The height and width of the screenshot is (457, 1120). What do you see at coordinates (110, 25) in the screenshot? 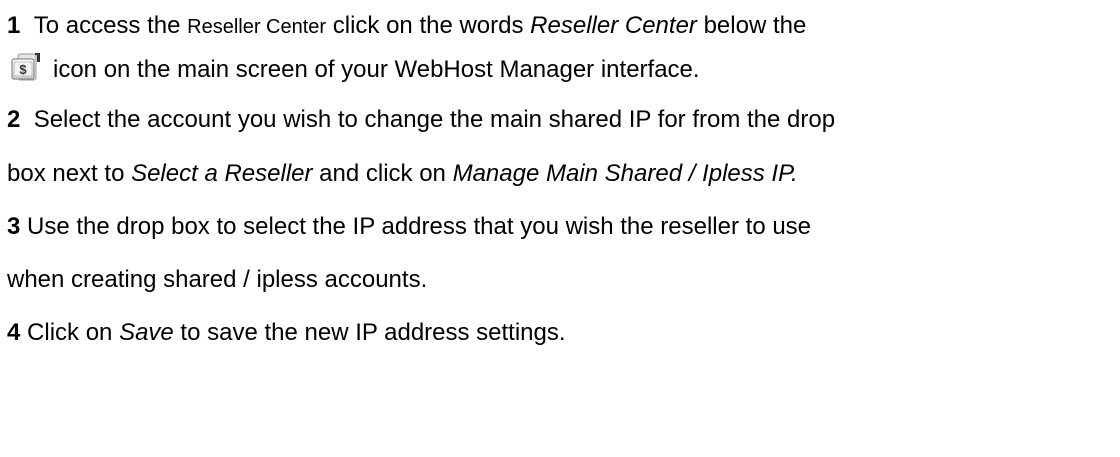
I see `step-1-text-a: To access the` at bounding box center [110, 25].